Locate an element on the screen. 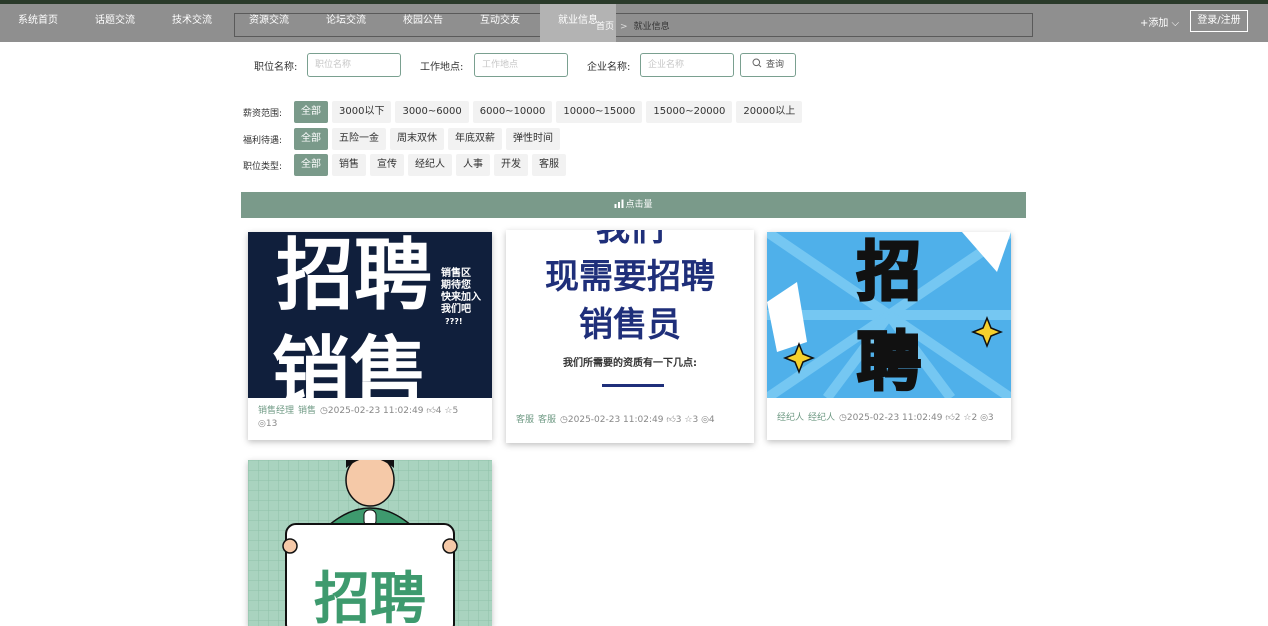 Image resolution: width=1268 pixels, height=626 pixels. welfare-option: 年底双薪 is located at coordinates (475, 139).